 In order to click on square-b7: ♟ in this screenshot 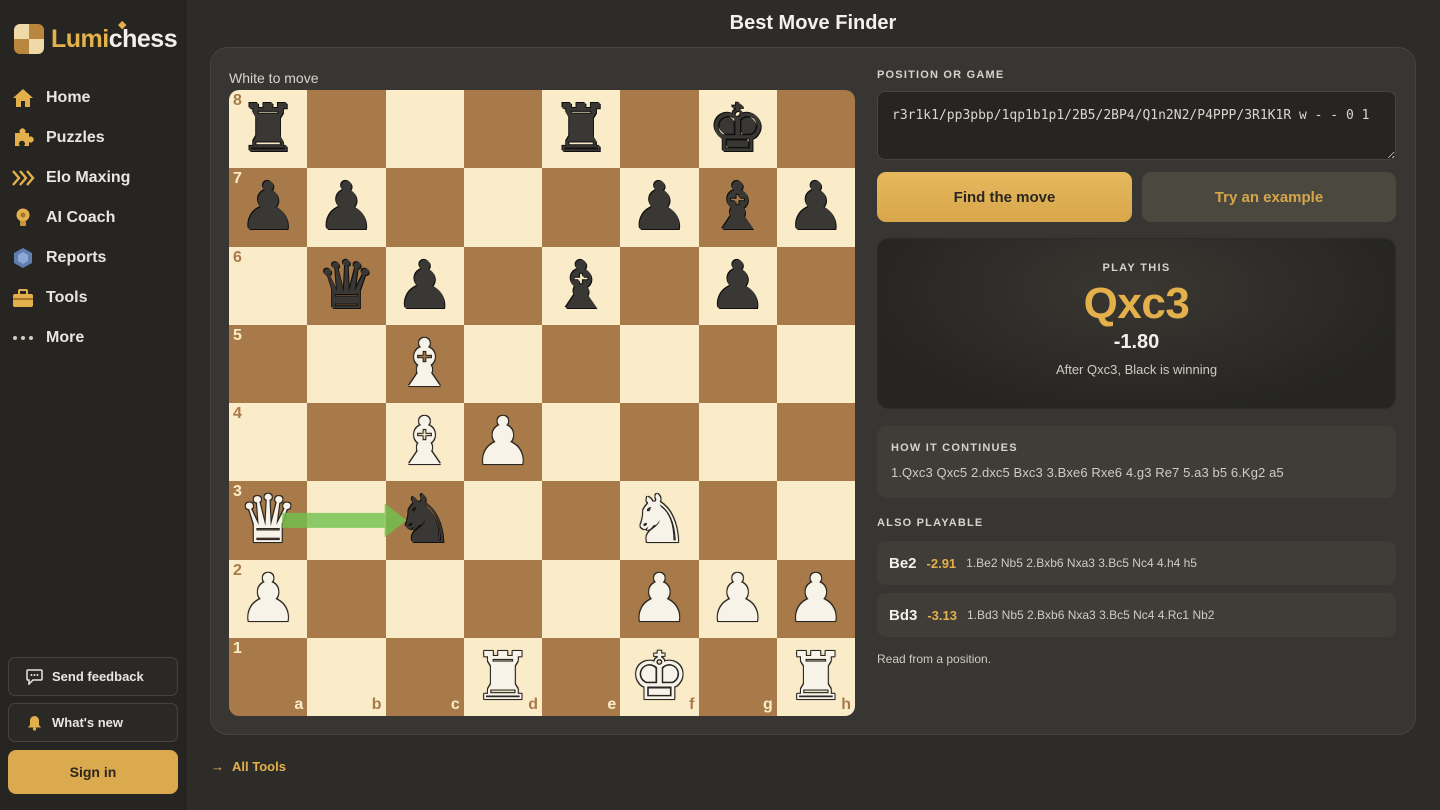, I will do `click(346, 207)`.